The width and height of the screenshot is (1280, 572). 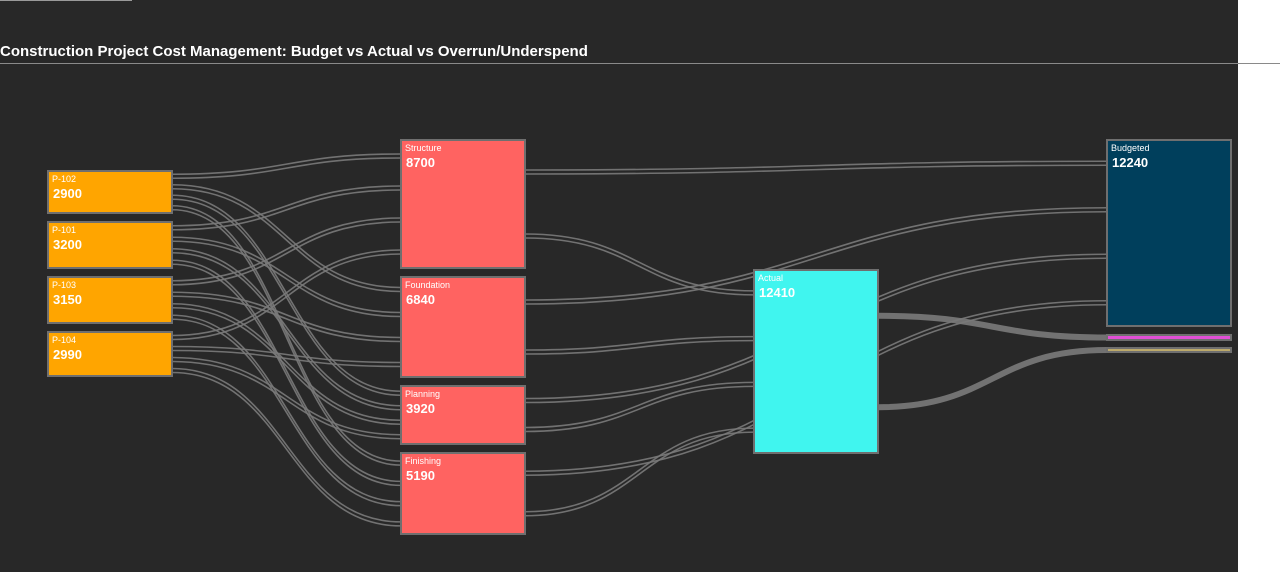 What do you see at coordinates (64, 285) in the screenshot?
I see `node-label-p-103: P-103` at bounding box center [64, 285].